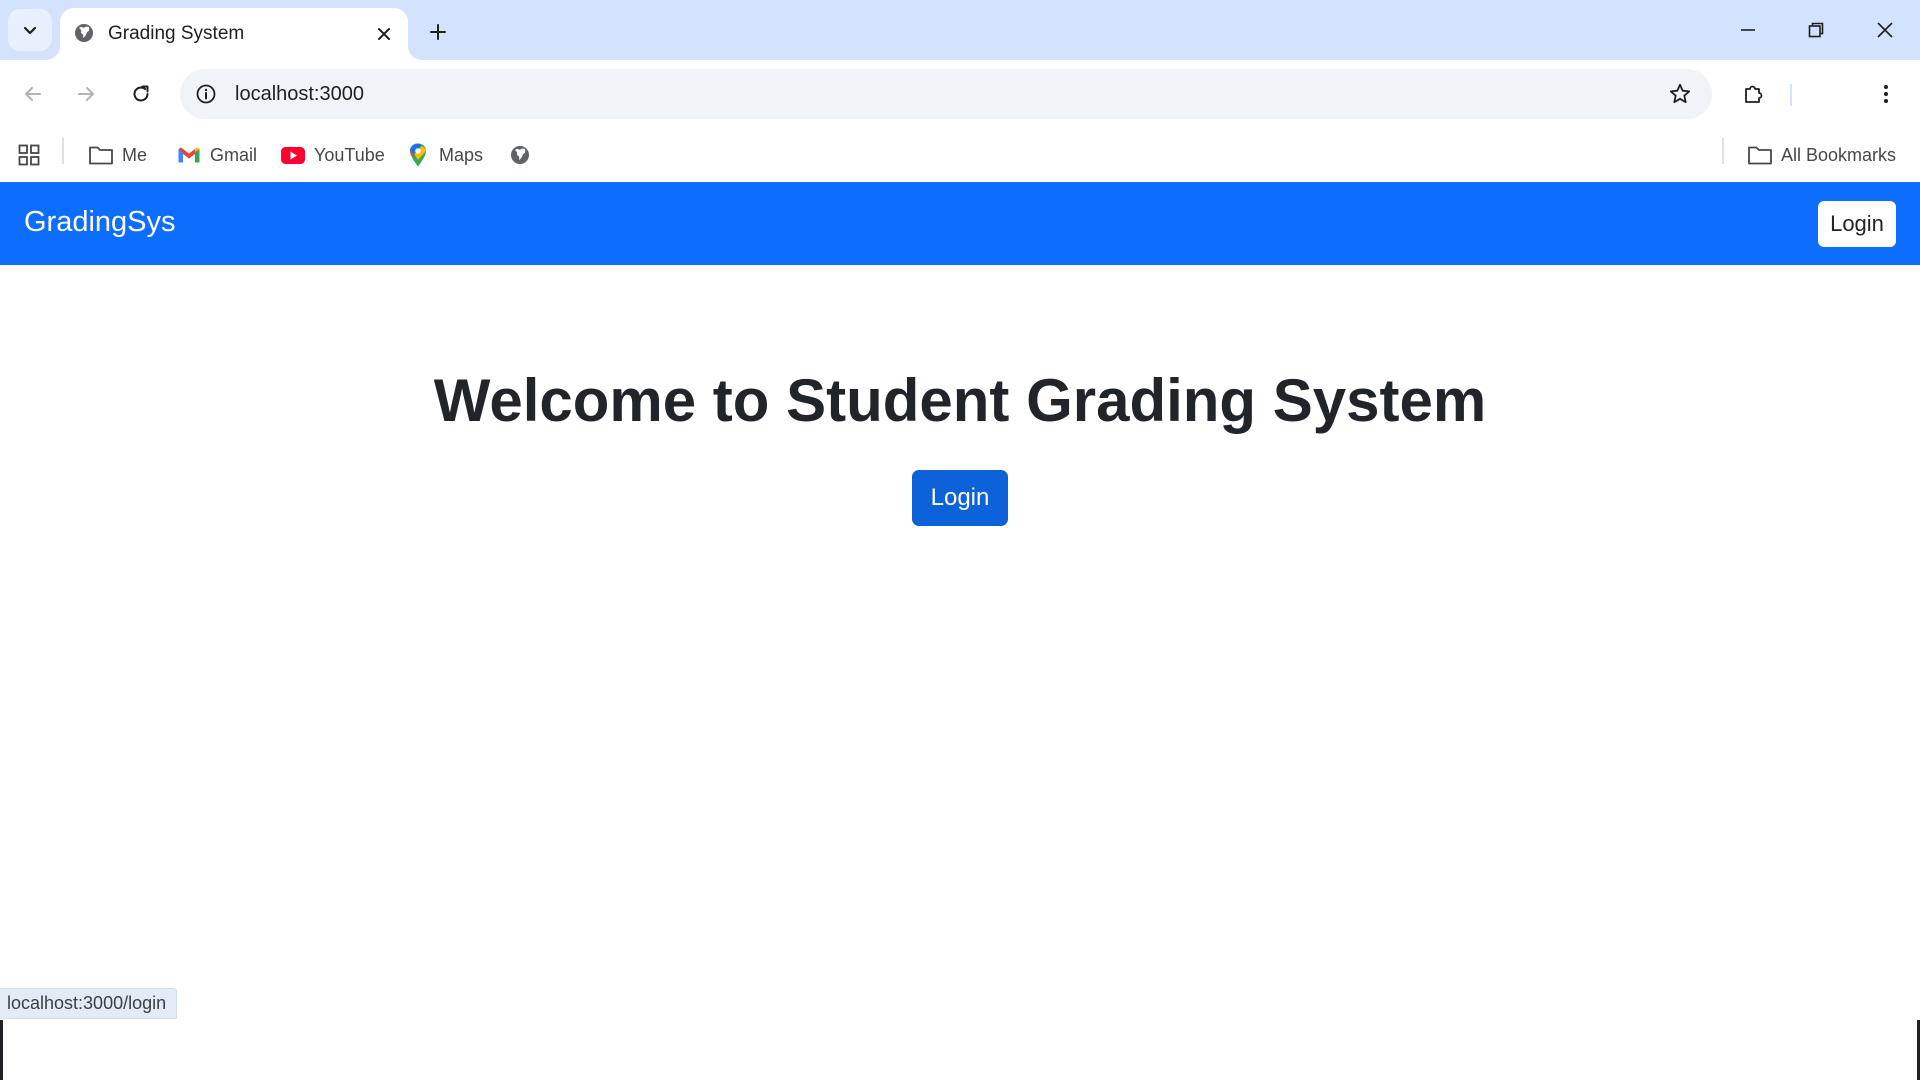  What do you see at coordinates (418, 155) in the screenshot?
I see `maps-icon` at bounding box center [418, 155].